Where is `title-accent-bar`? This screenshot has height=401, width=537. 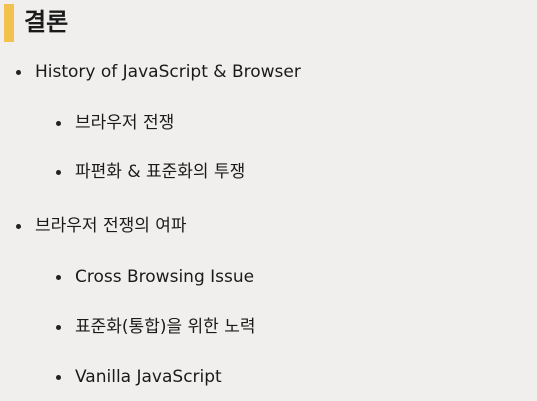
title-accent-bar is located at coordinates (9, 23).